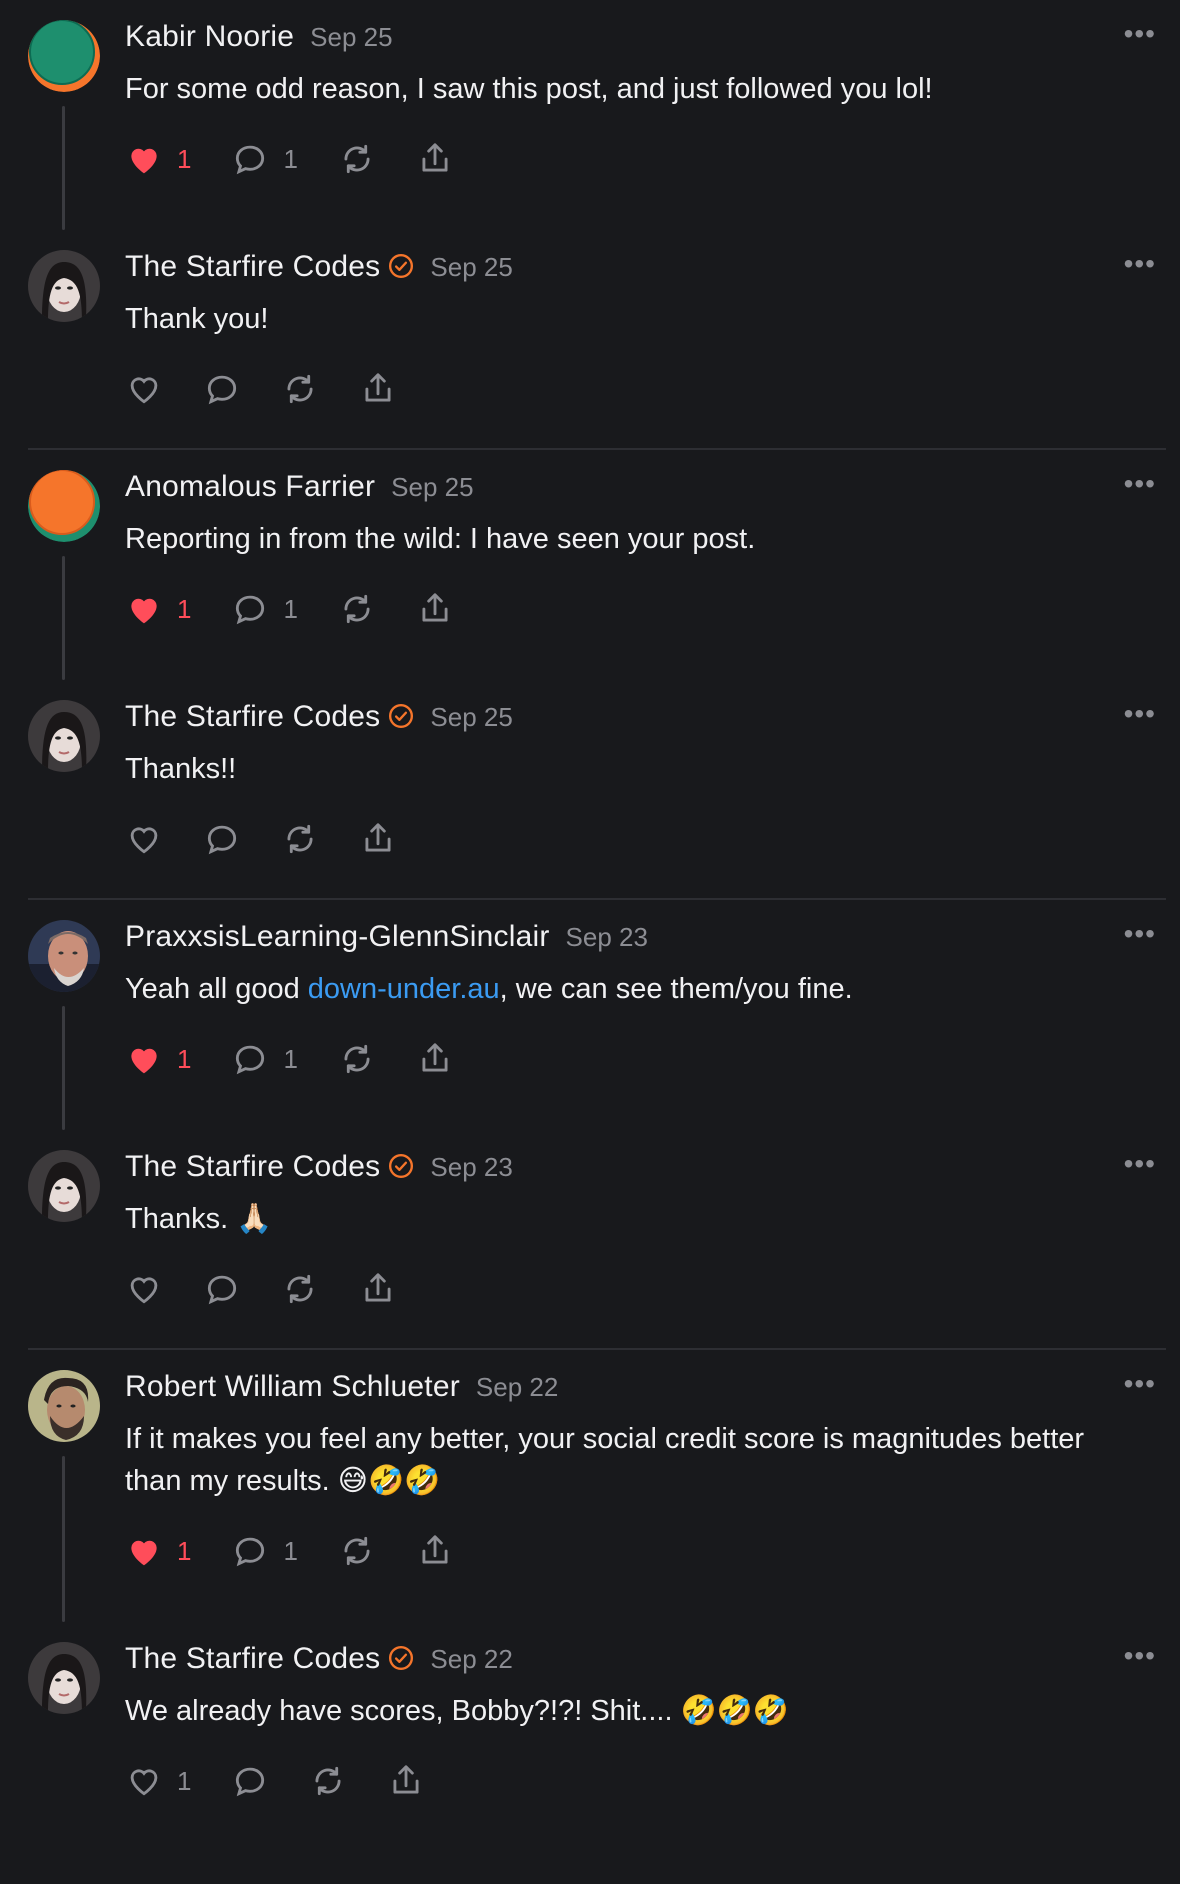 The width and height of the screenshot is (1180, 1884). What do you see at coordinates (337, 937) in the screenshot?
I see `author-name: PraxxsisLearning-GlennSinclair` at bounding box center [337, 937].